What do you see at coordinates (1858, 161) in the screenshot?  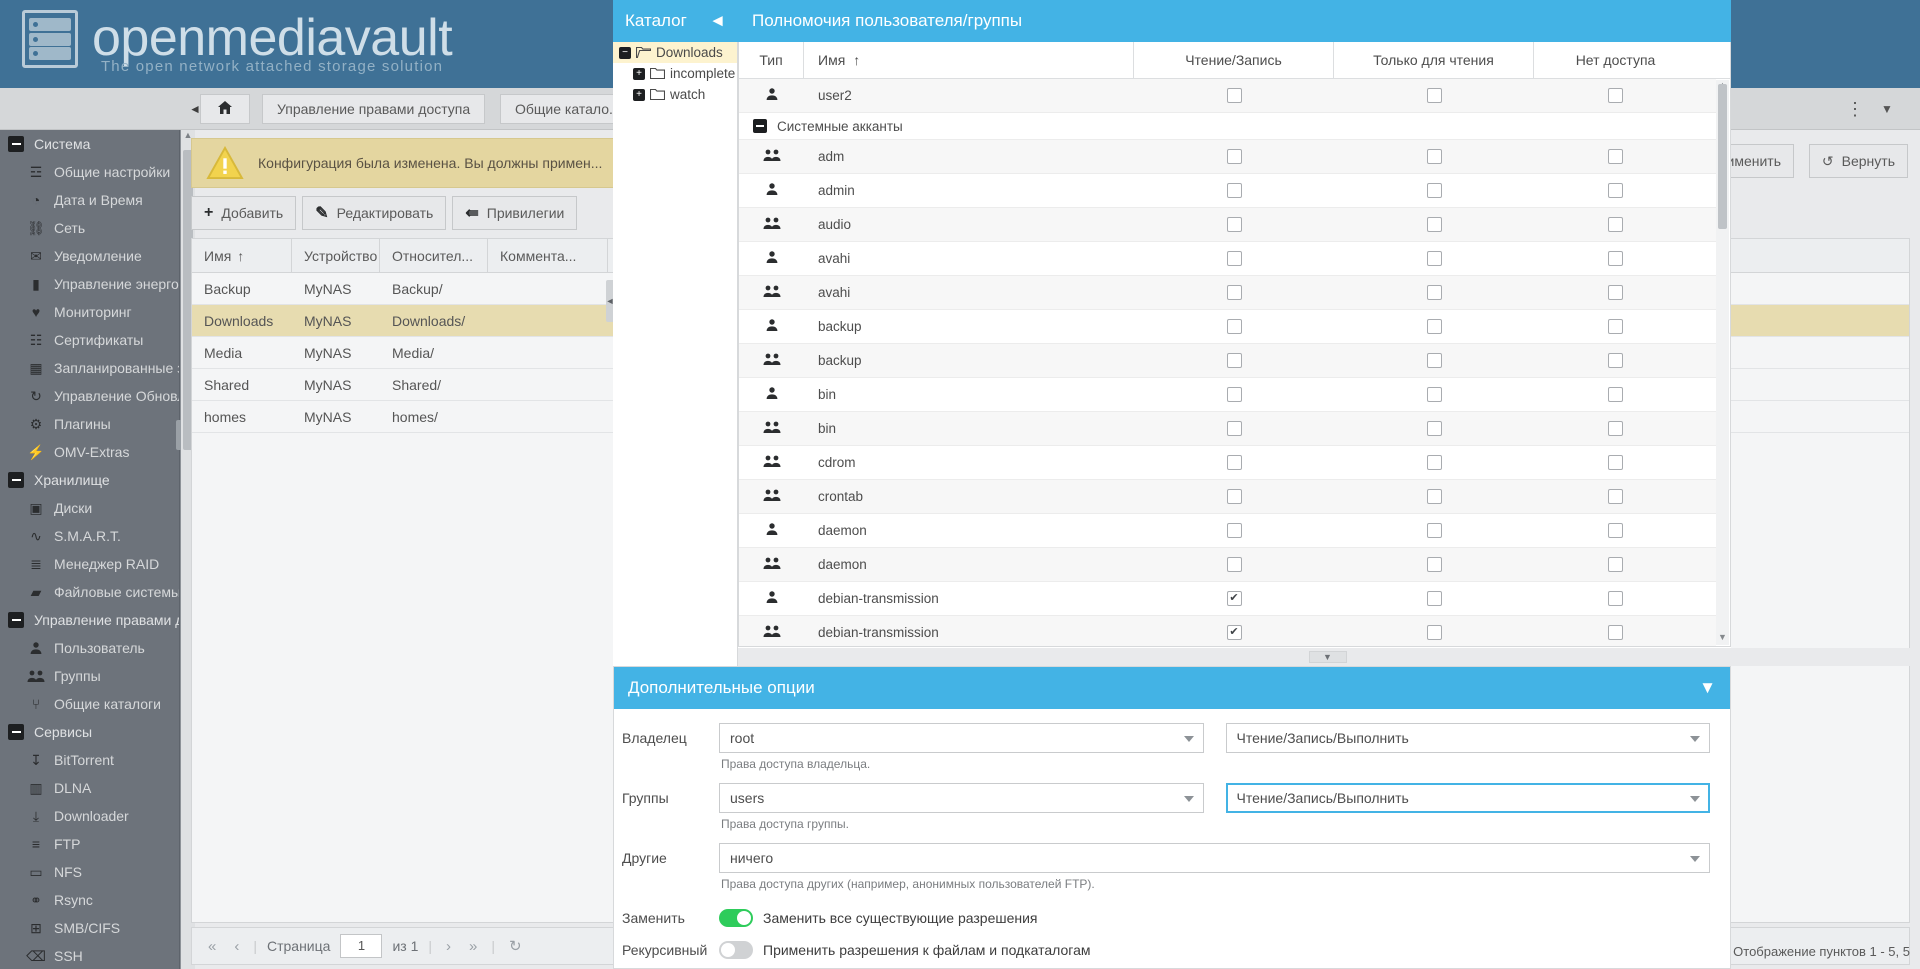 I see `revert-button: ↺ Вернуть` at bounding box center [1858, 161].